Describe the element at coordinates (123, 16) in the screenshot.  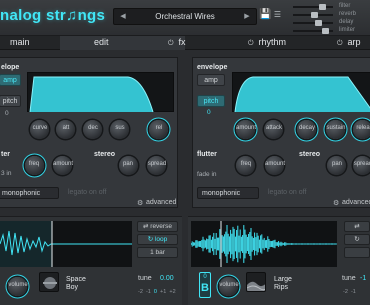
I see `previous-preset-icon: ◀` at that location.